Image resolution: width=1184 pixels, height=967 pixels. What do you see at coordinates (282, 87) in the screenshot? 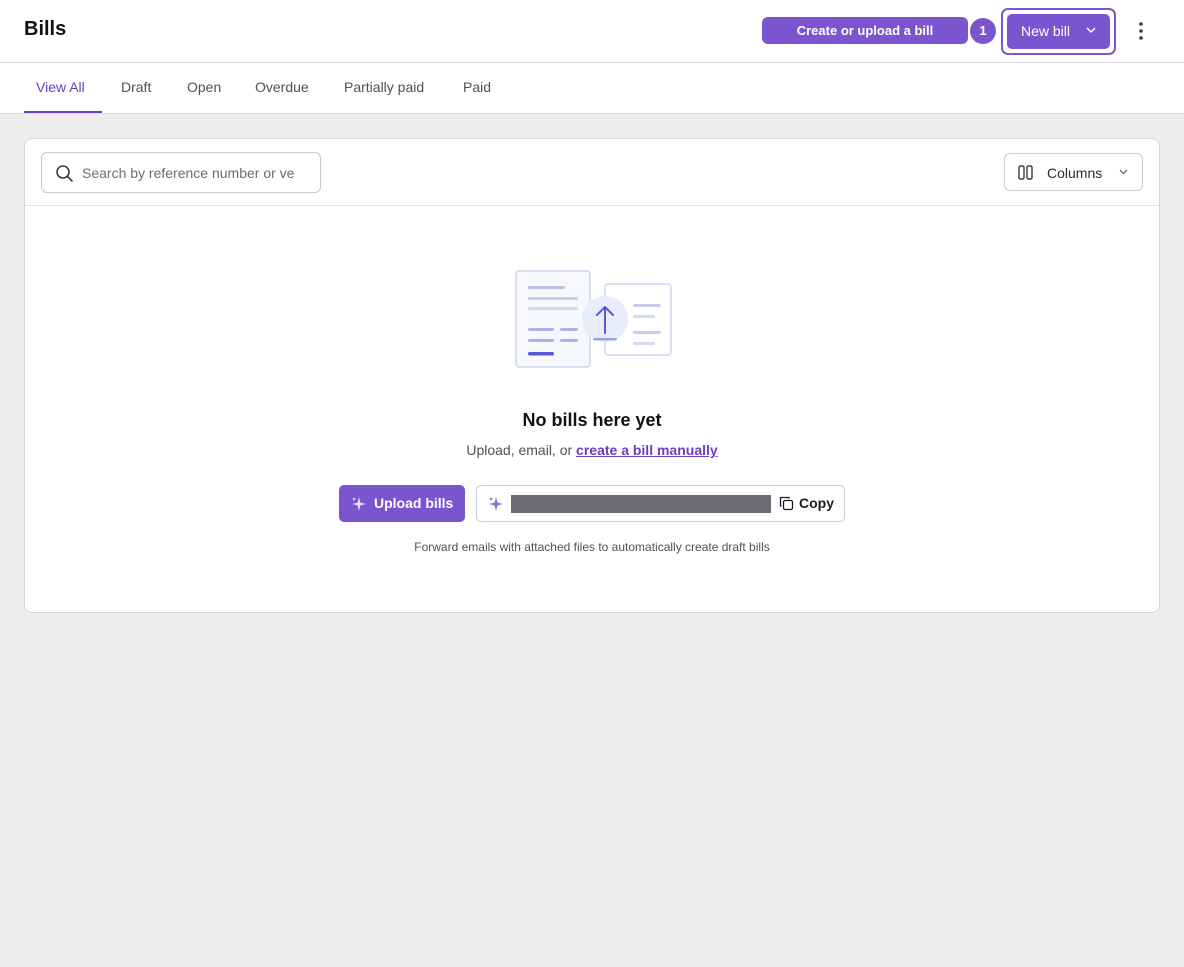
I see `tab-overdue: Overdue` at bounding box center [282, 87].